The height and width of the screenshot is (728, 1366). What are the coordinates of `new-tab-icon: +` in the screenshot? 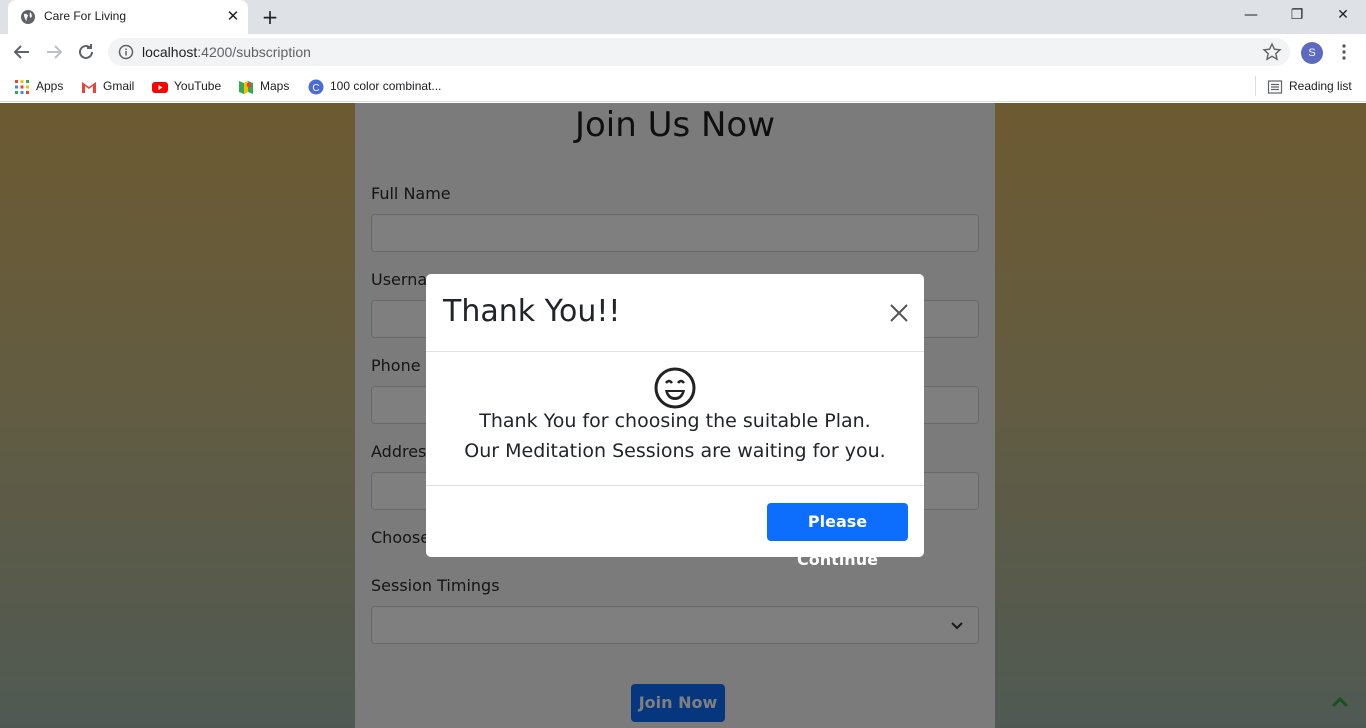 It's located at (270, 17).